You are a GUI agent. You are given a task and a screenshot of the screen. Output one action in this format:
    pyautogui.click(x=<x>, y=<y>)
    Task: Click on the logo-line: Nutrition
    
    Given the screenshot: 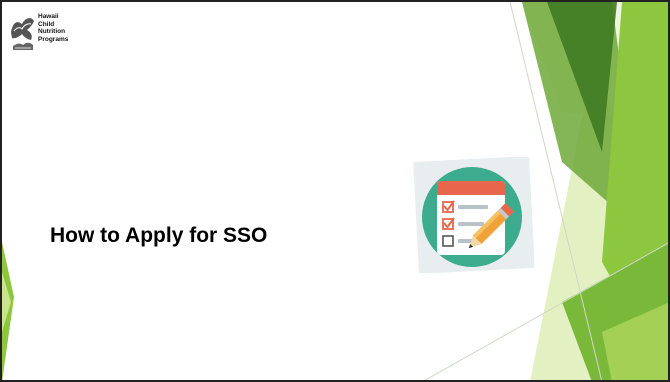 What is the action you would take?
    pyautogui.click(x=52, y=32)
    